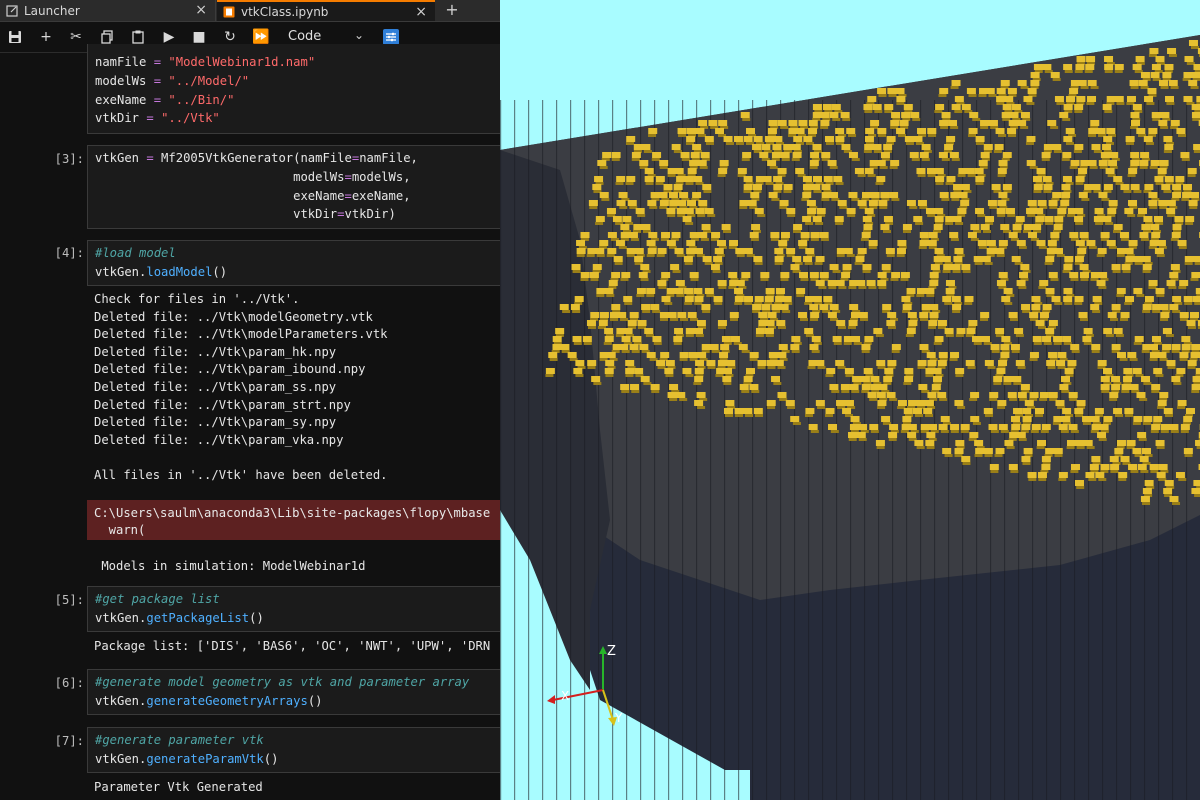  I want to click on save-icon, so click(15, 37).